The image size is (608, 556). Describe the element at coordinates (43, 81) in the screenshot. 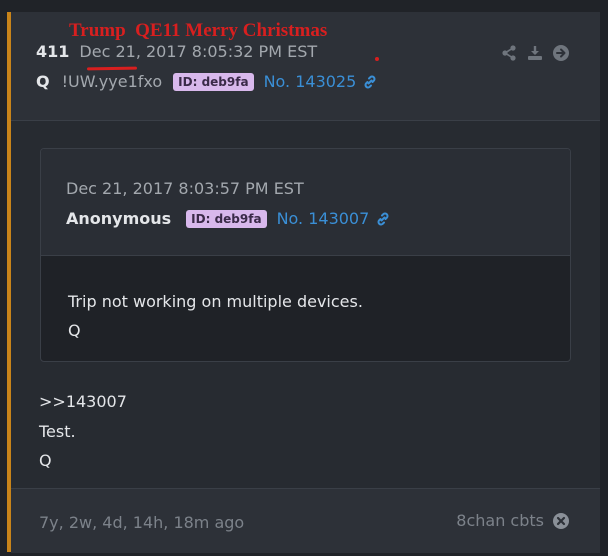

I see `post-author: Q` at that location.